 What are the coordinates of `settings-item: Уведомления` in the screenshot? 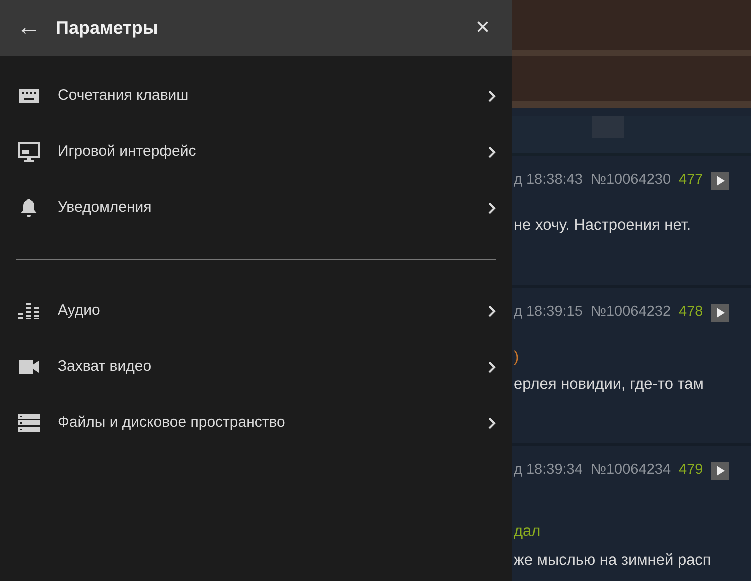 It's located at (256, 208).